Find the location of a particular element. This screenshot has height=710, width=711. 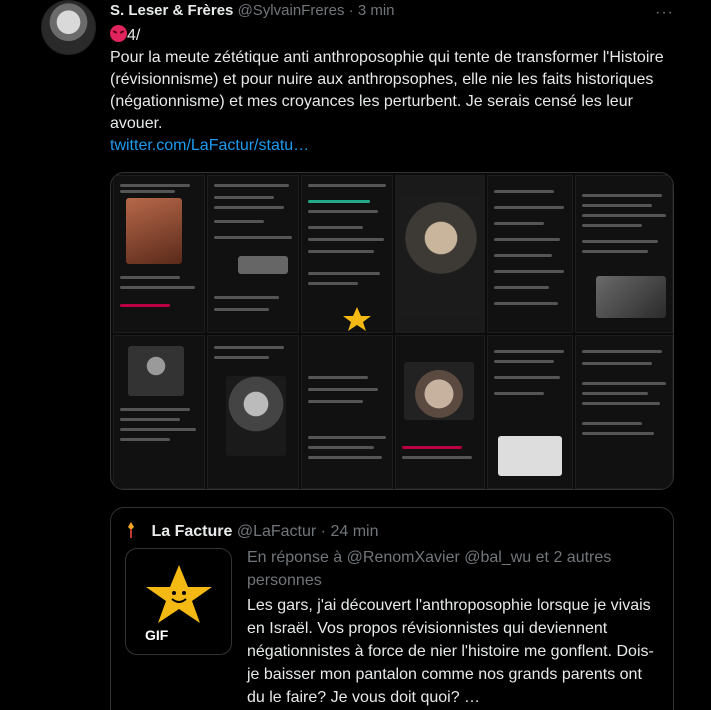

torch-icon is located at coordinates (131, 530).